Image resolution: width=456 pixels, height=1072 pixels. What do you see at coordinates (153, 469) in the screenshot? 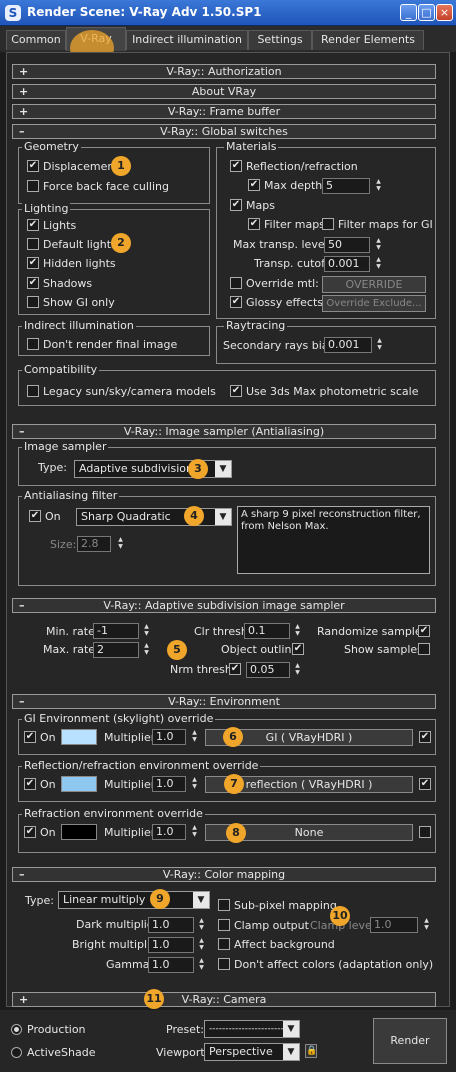
I see `sampler-type-select: Adaptive subdivision ▼` at bounding box center [153, 469].